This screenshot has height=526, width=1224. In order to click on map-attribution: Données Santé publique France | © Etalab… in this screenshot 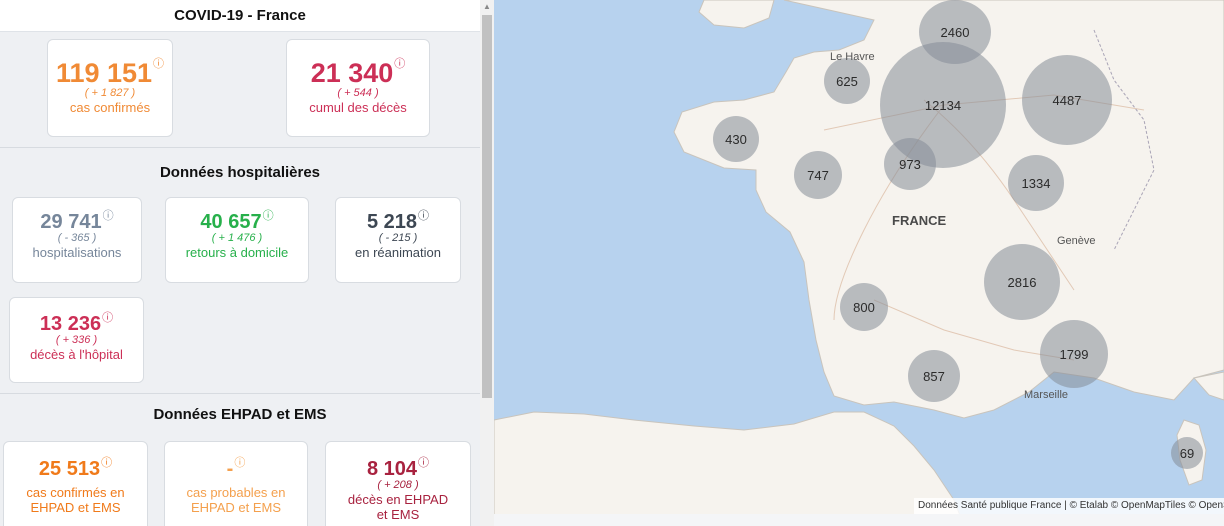, I will do `click(1069, 506)`.